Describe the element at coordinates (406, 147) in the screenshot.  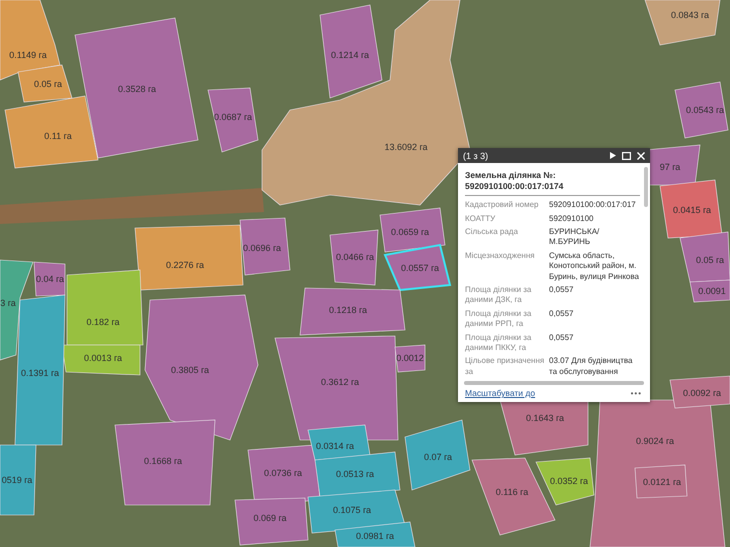
I see `parcel-area-label: 13.6092 га` at that location.